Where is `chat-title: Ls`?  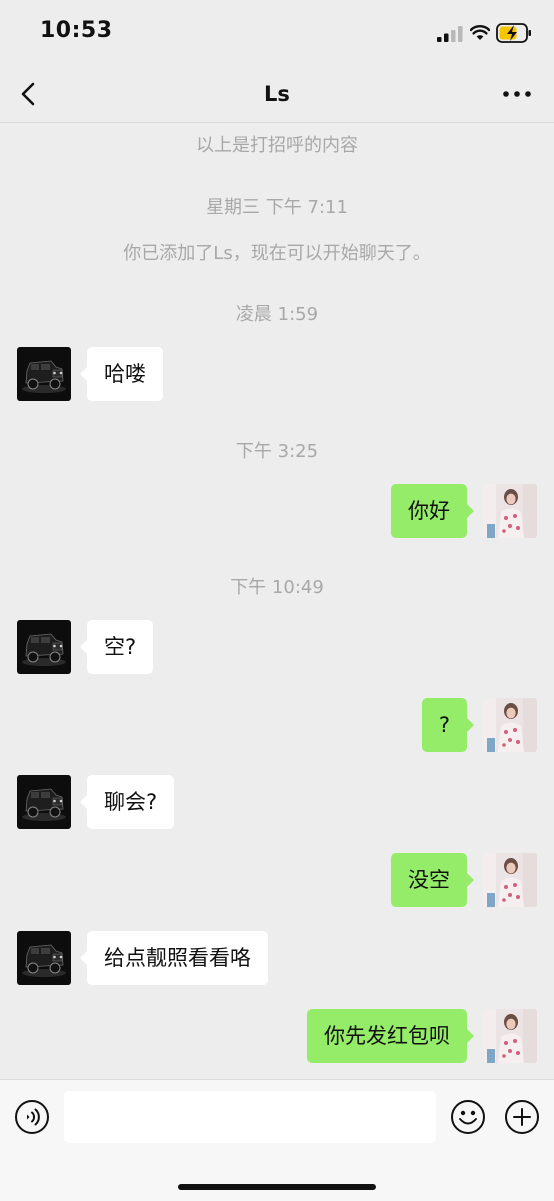
chat-title: Ls is located at coordinates (277, 94).